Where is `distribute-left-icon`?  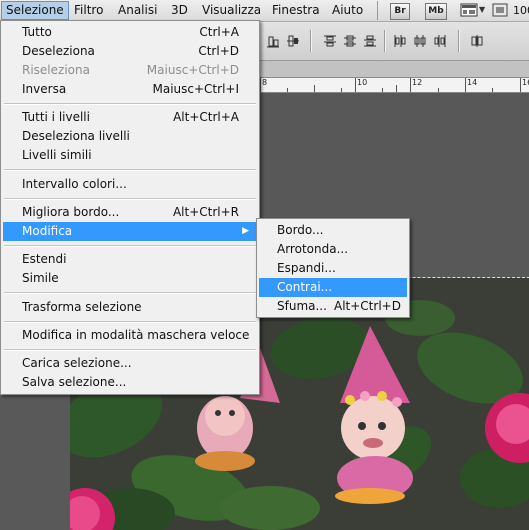 distribute-left-icon is located at coordinates (400, 41).